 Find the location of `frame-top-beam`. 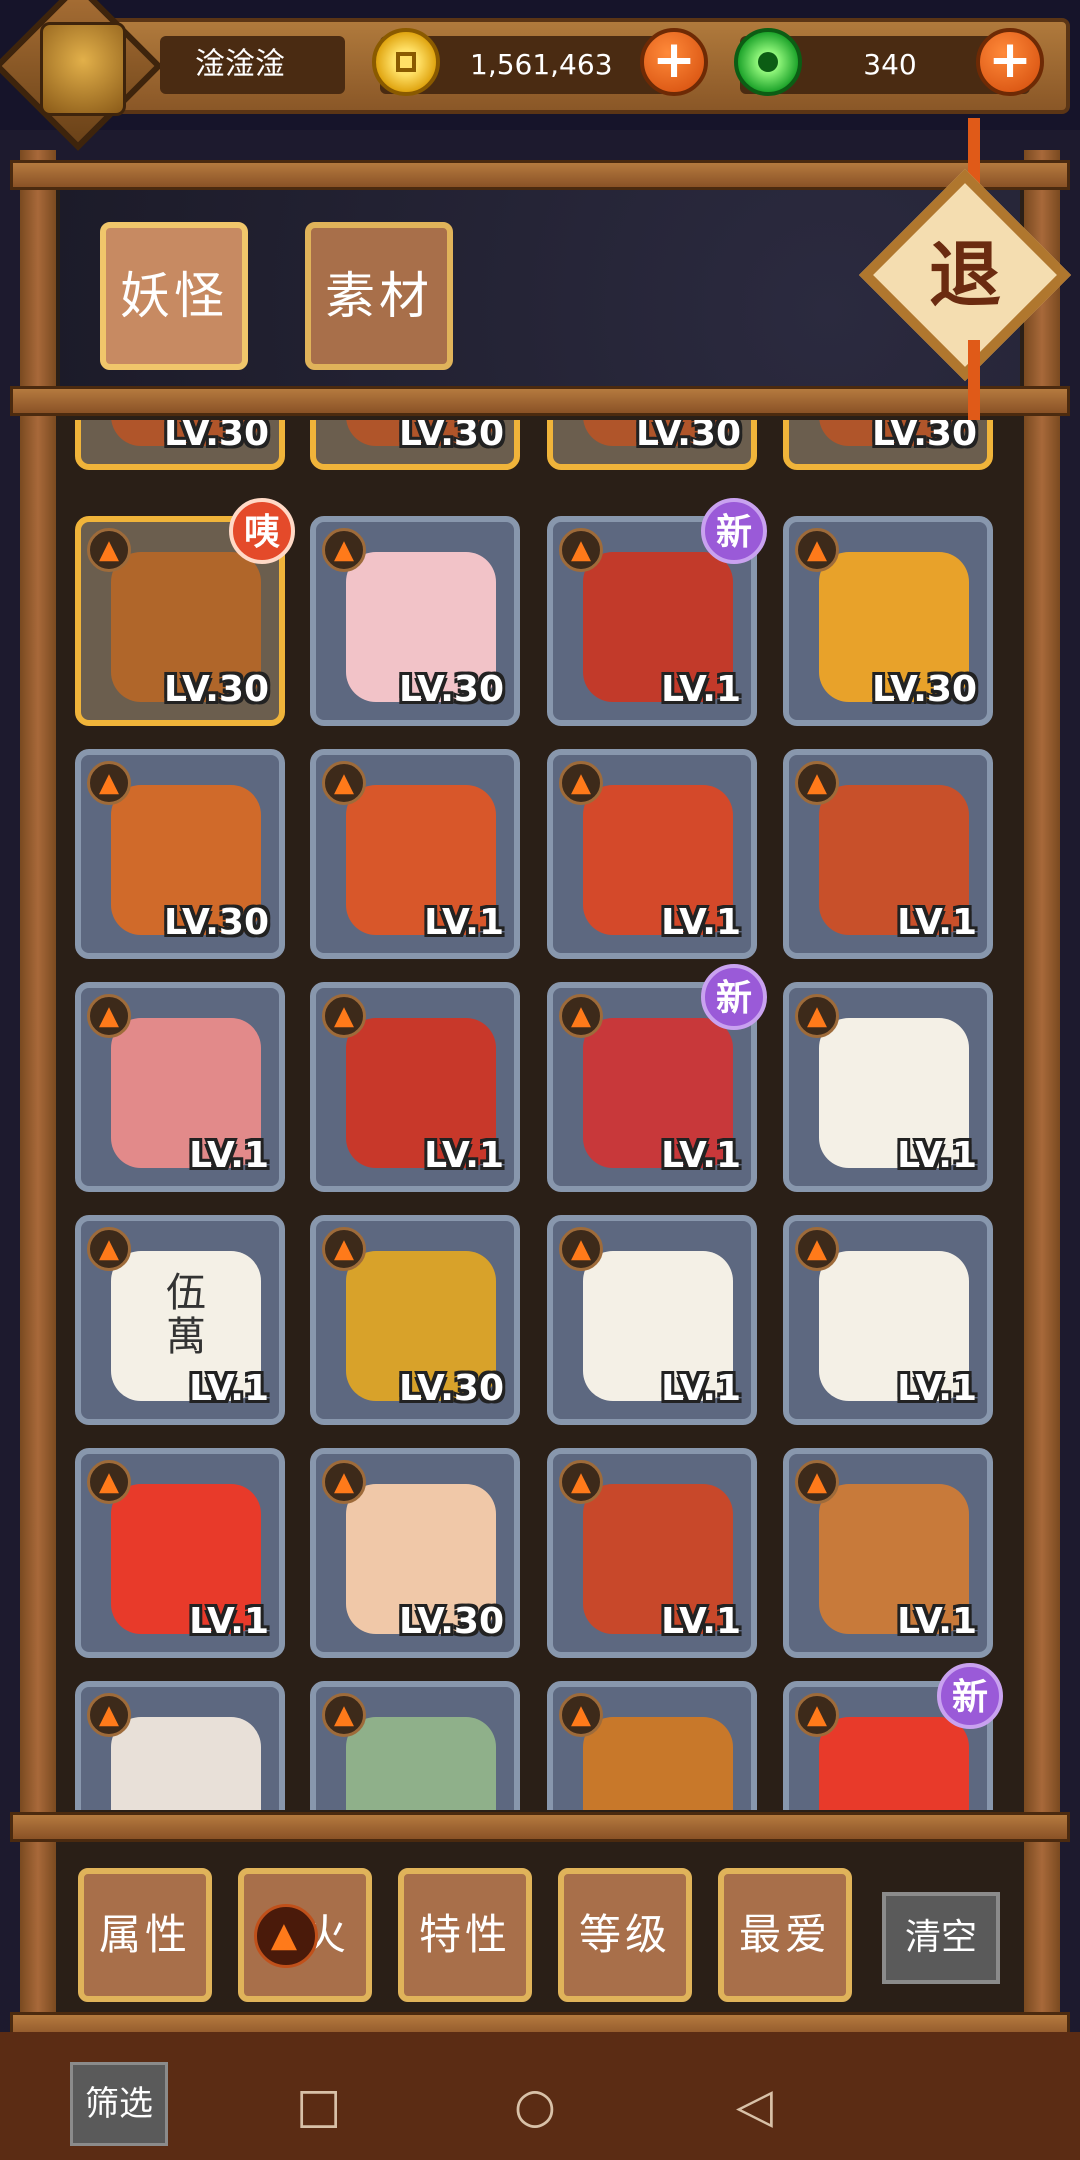

frame-top-beam is located at coordinates (540, 175).